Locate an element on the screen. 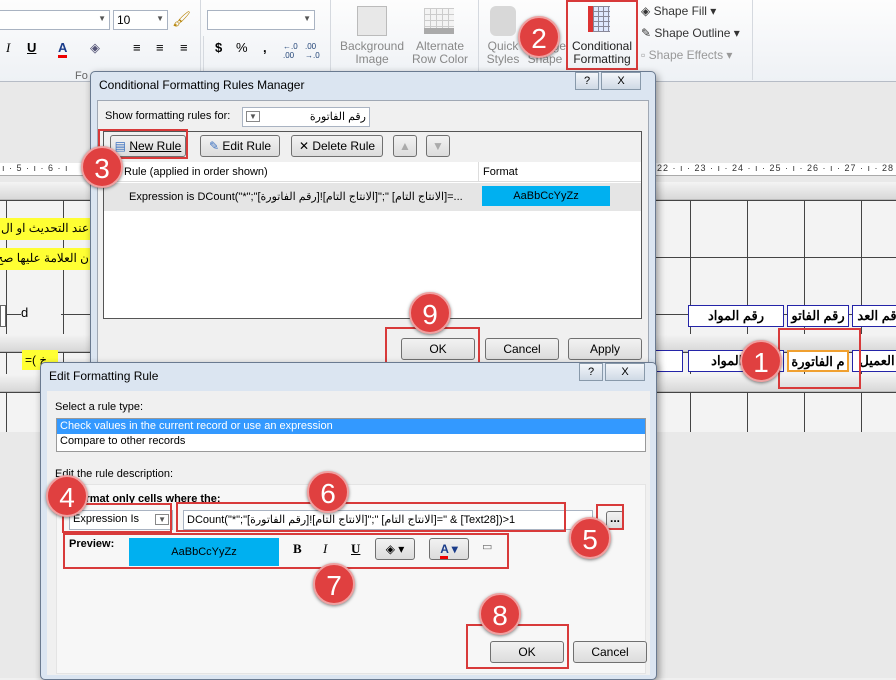 The width and height of the screenshot is (896, 680). shape-fill-button: ◈ Shape Fill ▾ is located at coordinates (678, 11).